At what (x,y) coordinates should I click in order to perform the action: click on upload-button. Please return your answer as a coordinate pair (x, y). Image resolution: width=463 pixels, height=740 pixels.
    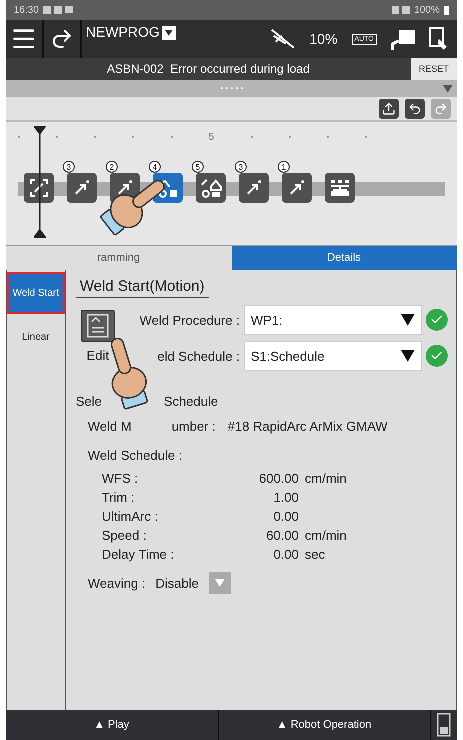
    Looking at the image, I should click on (389, 108).